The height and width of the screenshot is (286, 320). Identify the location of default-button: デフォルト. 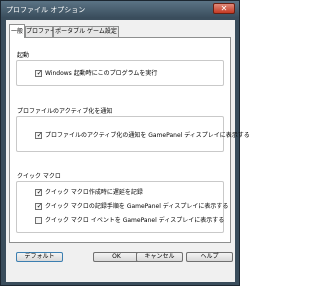
(39, 257).